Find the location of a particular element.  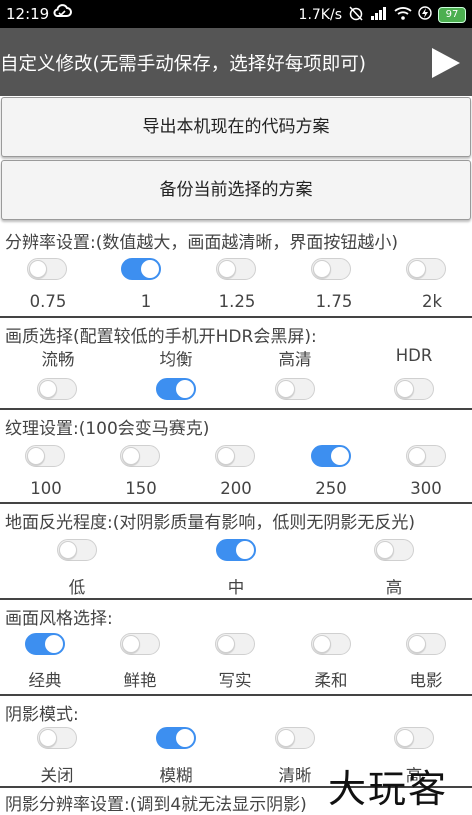

resolution-title: 分辨率设置:(数值越大，画面越清晰，界面按钮越小) is located at coordinates (201, 243).